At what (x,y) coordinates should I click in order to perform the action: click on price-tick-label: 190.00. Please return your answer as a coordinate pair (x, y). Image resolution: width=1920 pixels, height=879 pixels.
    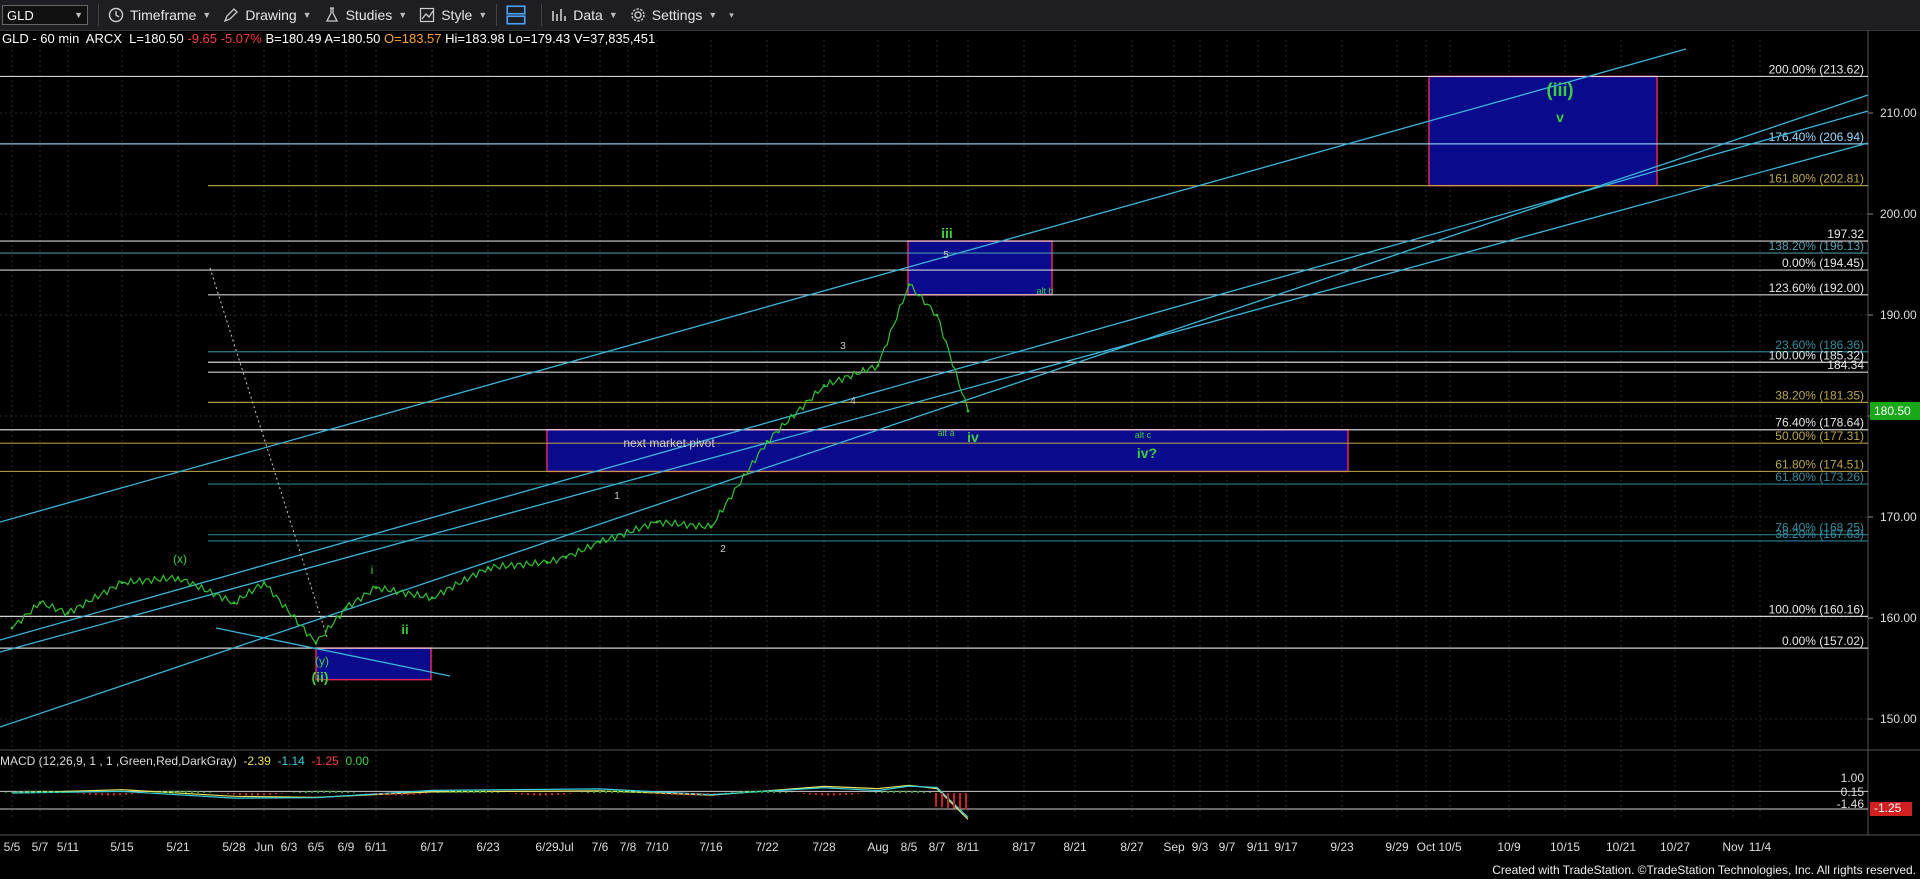
    Looking at the image, I should click on (1898, 315).